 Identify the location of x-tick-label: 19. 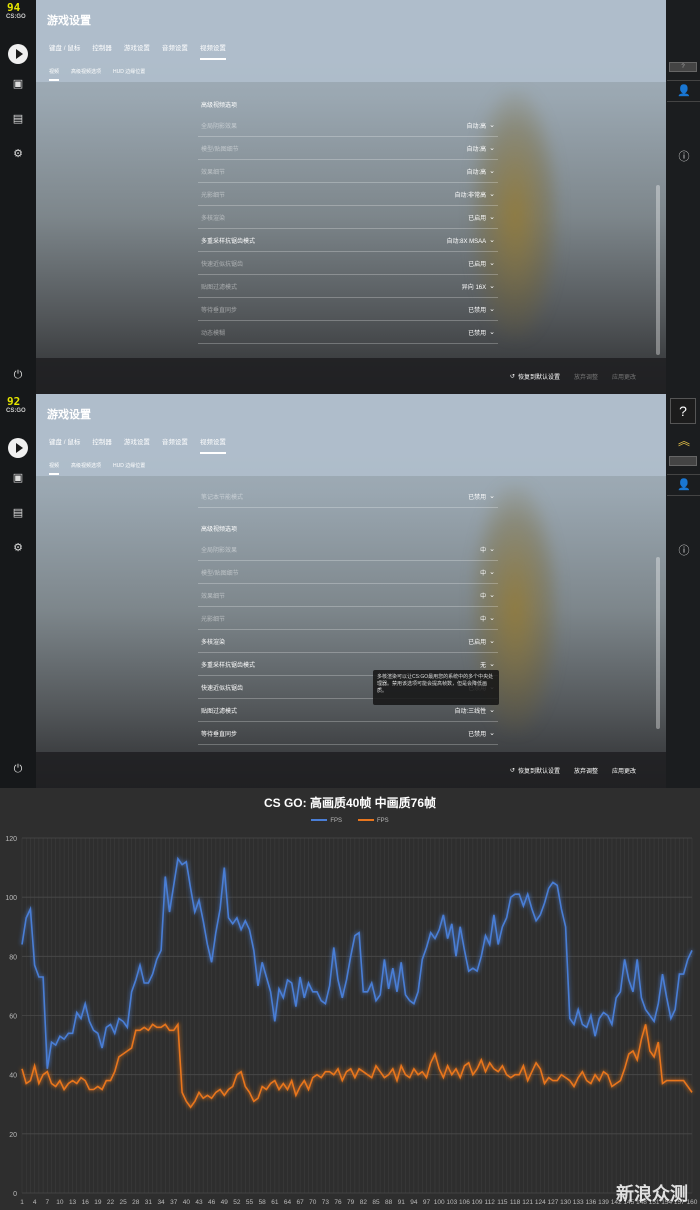
(98, 1202).